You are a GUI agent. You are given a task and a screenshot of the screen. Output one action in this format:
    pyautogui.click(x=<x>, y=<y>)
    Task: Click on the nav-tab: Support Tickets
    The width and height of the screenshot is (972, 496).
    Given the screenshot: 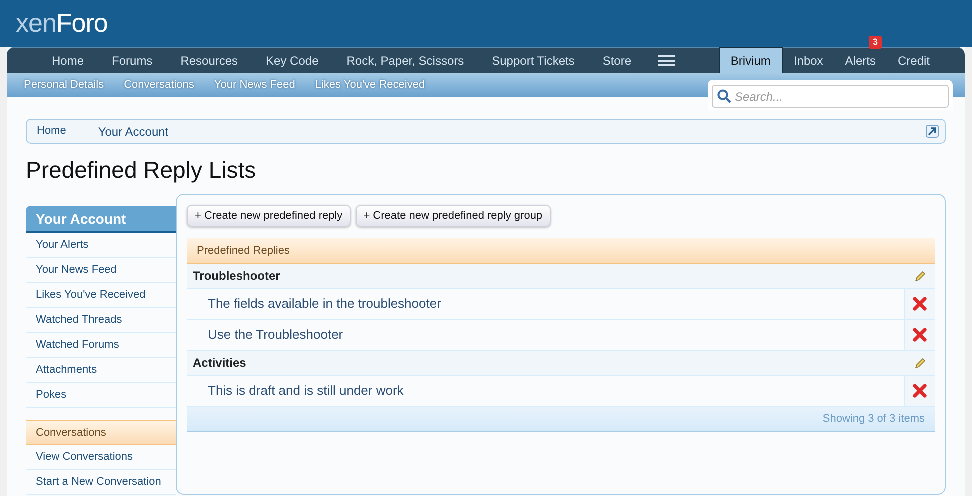 What is the action you would take?
    pyautogui.click(x=533, y=61)
    